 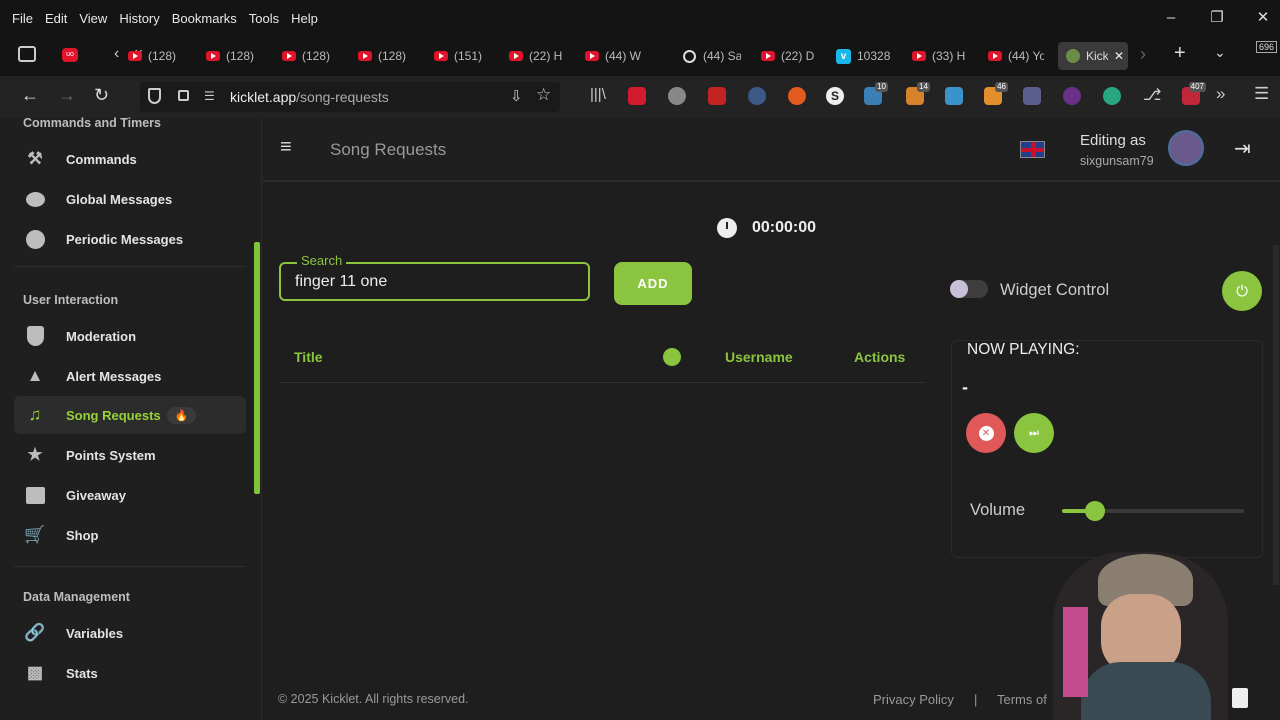 I want to click on search-input: finger 11 one, so click(x=341, y=282).